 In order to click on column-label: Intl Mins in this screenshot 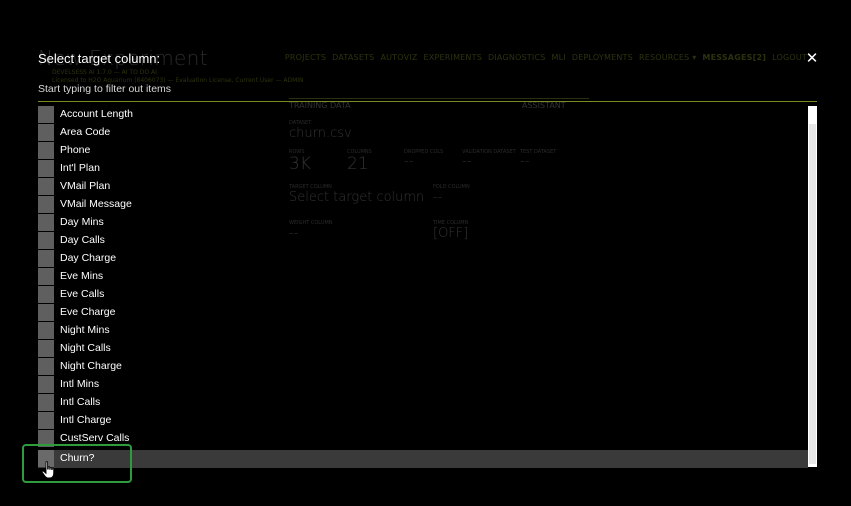, I will do `click(80, 384)`.